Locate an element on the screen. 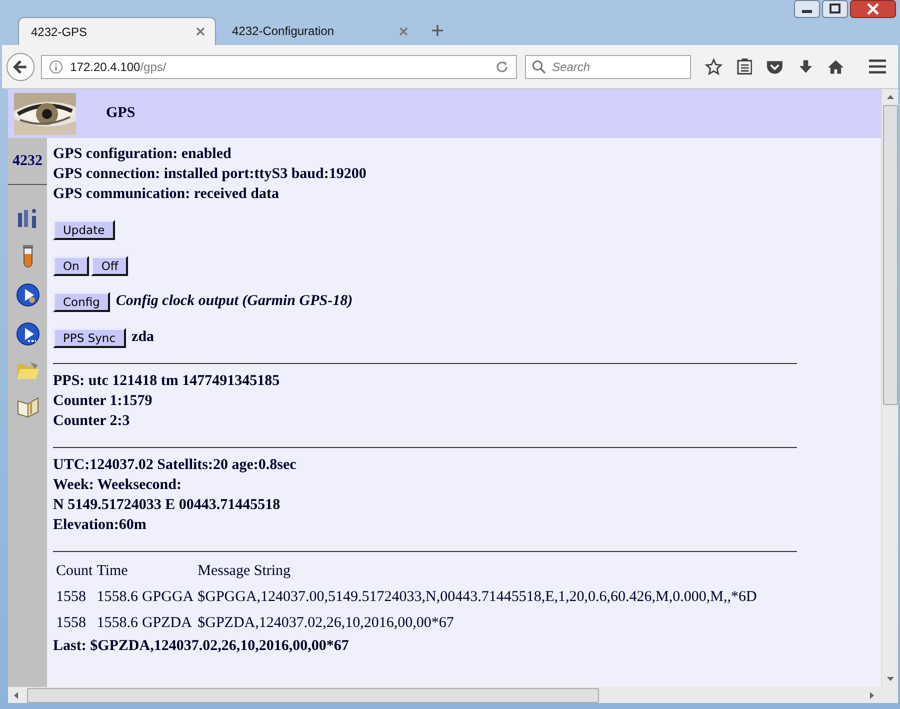  info-line: Counter 1:1579 is located at coordinates (103, 401).